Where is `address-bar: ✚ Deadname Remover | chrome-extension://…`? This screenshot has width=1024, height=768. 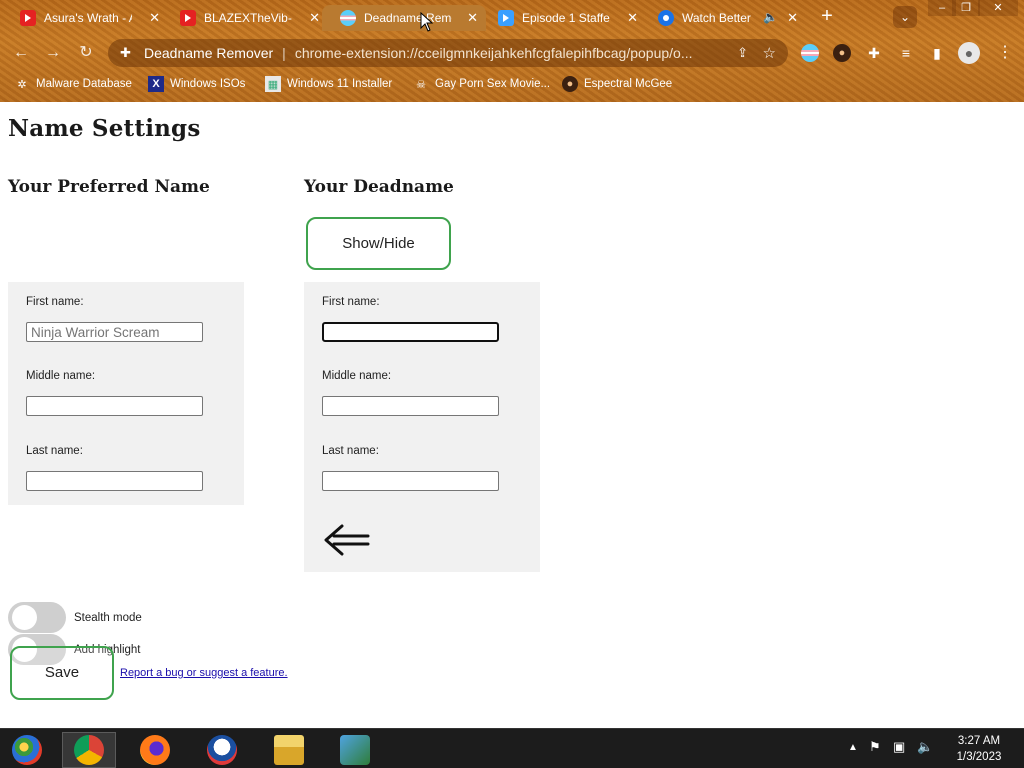
address-bar: ✚ Deadname Remover | chrome-extension://… is located at coordinates (448, 53).